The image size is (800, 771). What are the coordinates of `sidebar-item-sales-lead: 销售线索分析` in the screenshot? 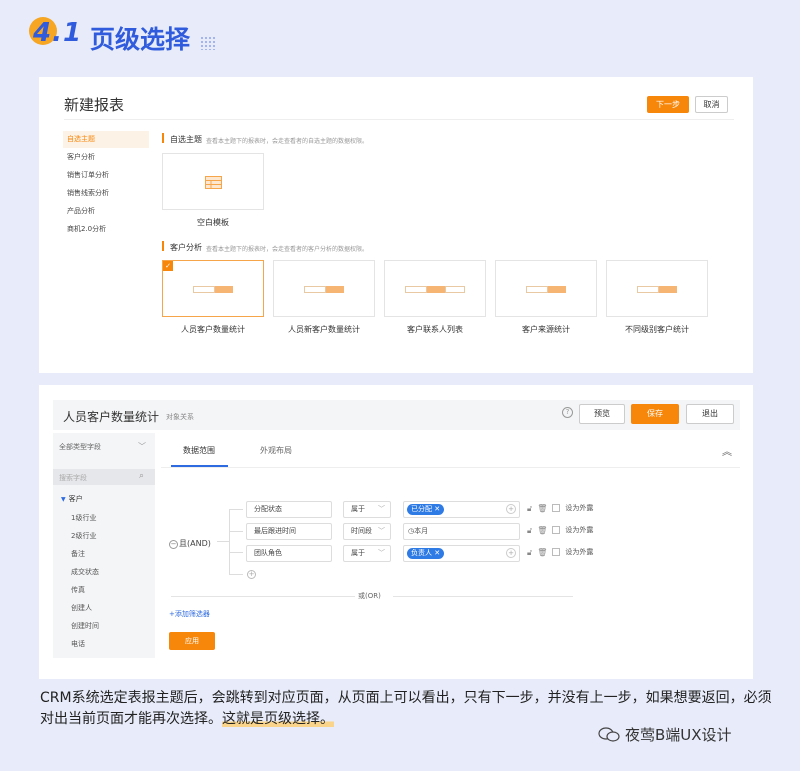 It's located at (106, 193).